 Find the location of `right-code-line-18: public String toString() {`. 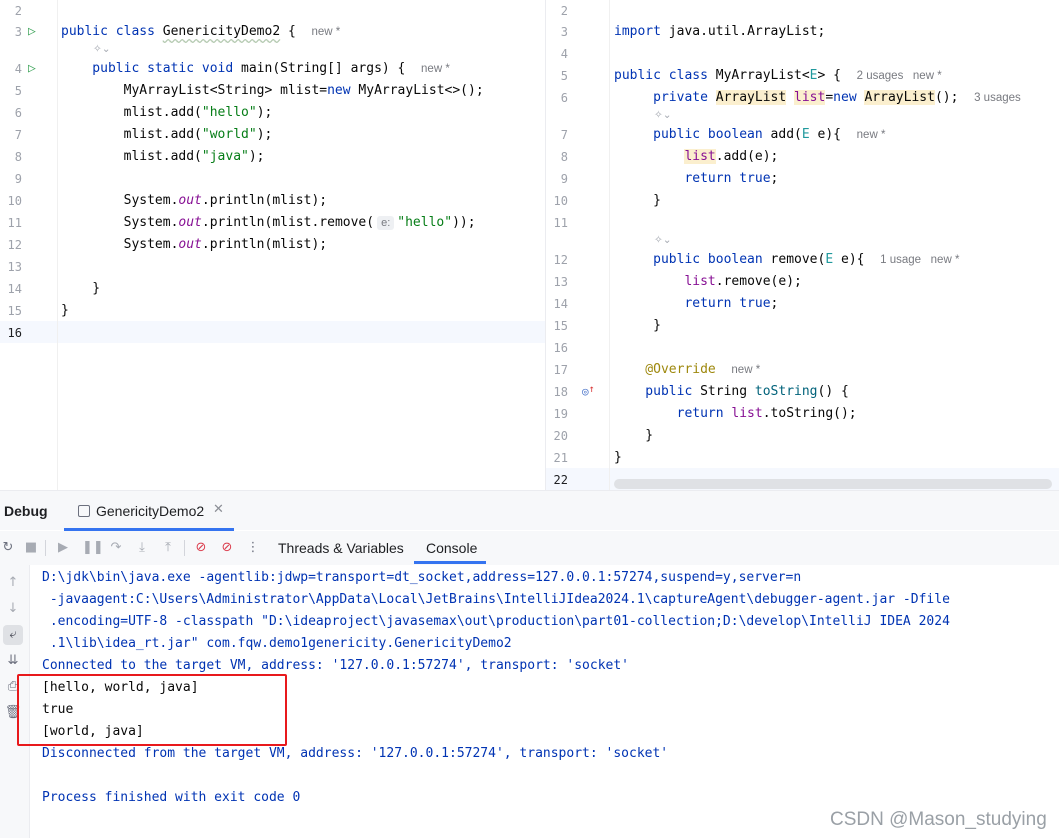

right-code-line-18: public String toString() { is located at coordinates (731, 392).